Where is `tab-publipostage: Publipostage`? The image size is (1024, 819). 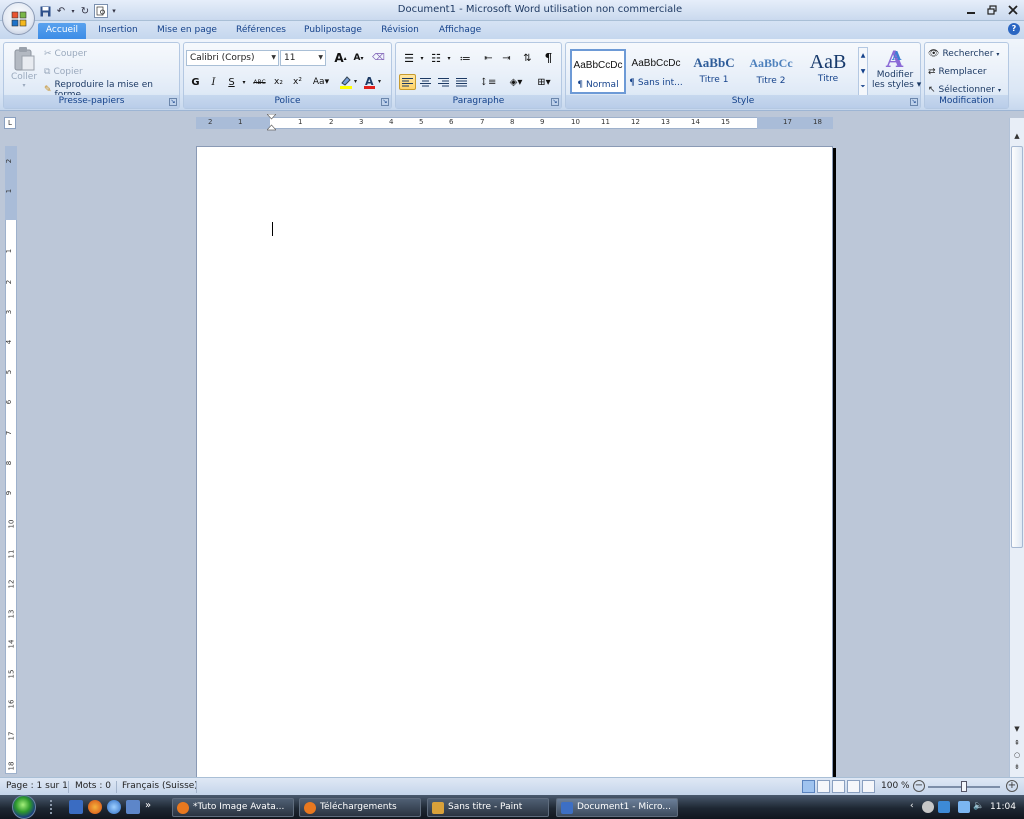
tab-publipostage: Publipostage is located at coordinates (333, 31).